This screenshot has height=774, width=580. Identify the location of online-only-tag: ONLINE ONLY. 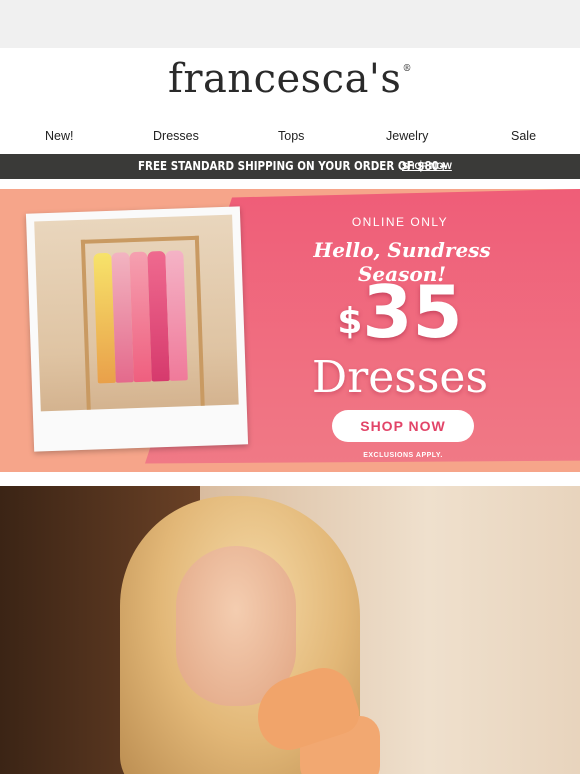
(400, 222).